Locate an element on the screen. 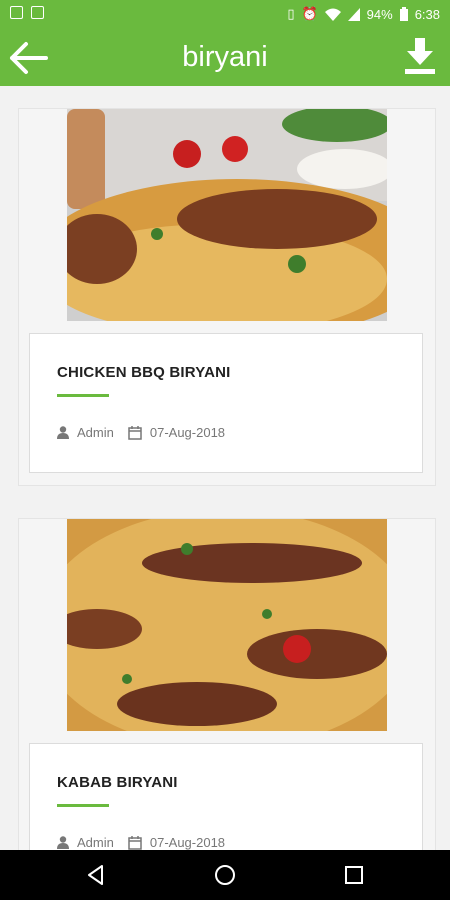 The width and height of the screenshot is (450, 900). signal-icon is located at coordinates (353, 14).